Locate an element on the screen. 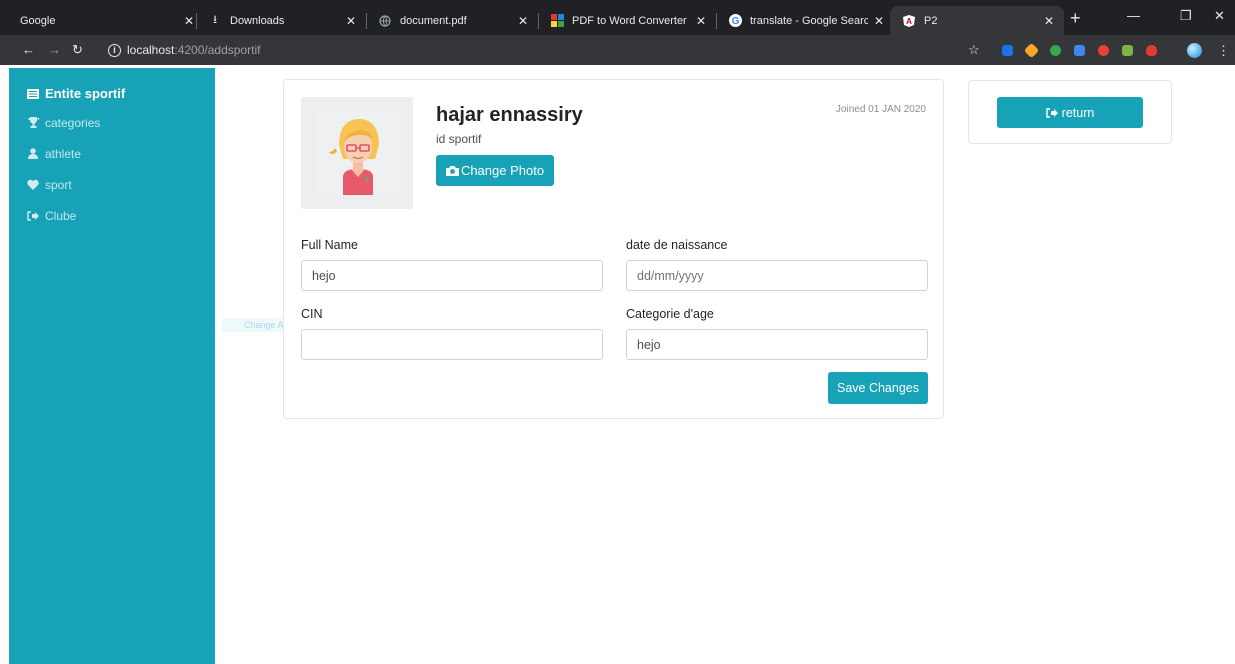  tab-title: P2 is located at coordinates (931, 20).